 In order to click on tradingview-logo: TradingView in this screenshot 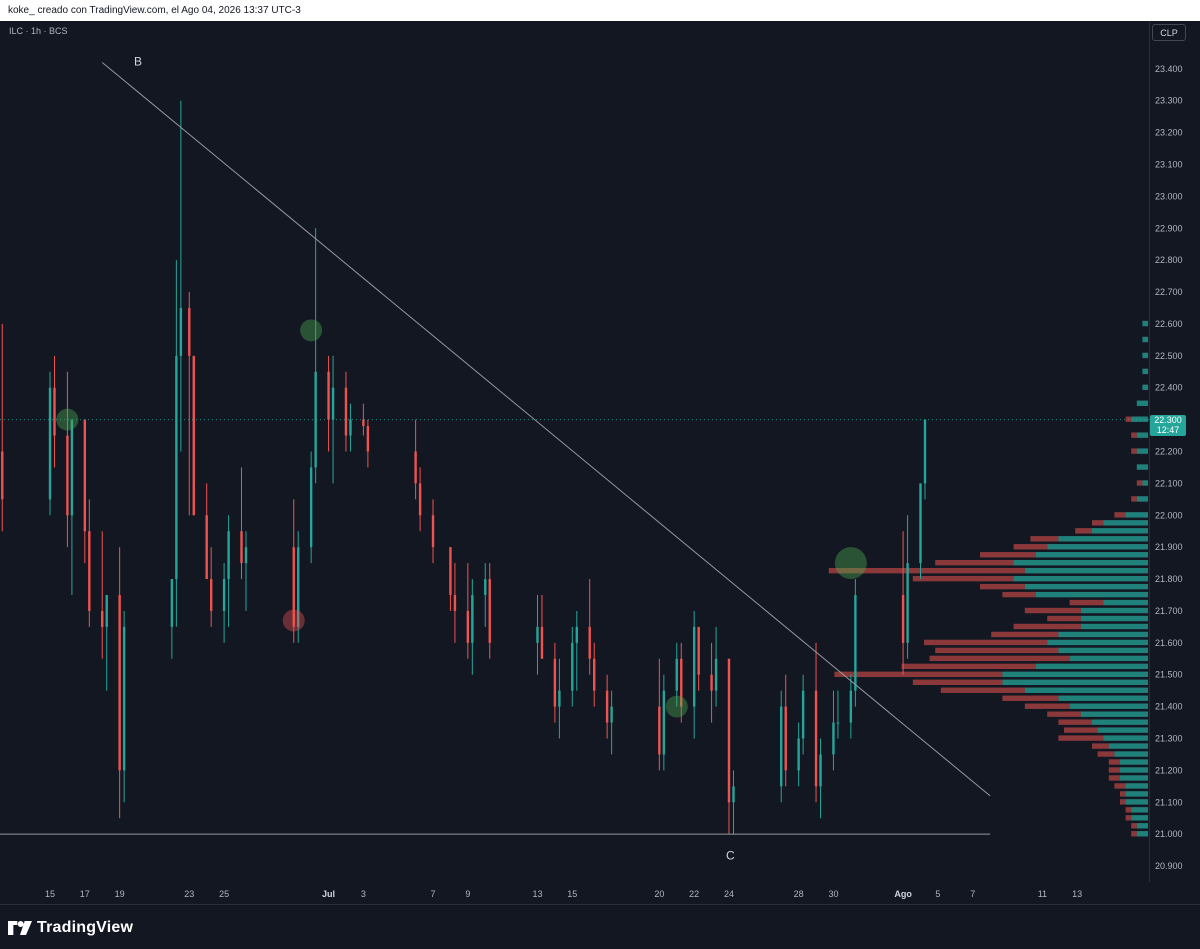, I will do `click(70, 928)`.